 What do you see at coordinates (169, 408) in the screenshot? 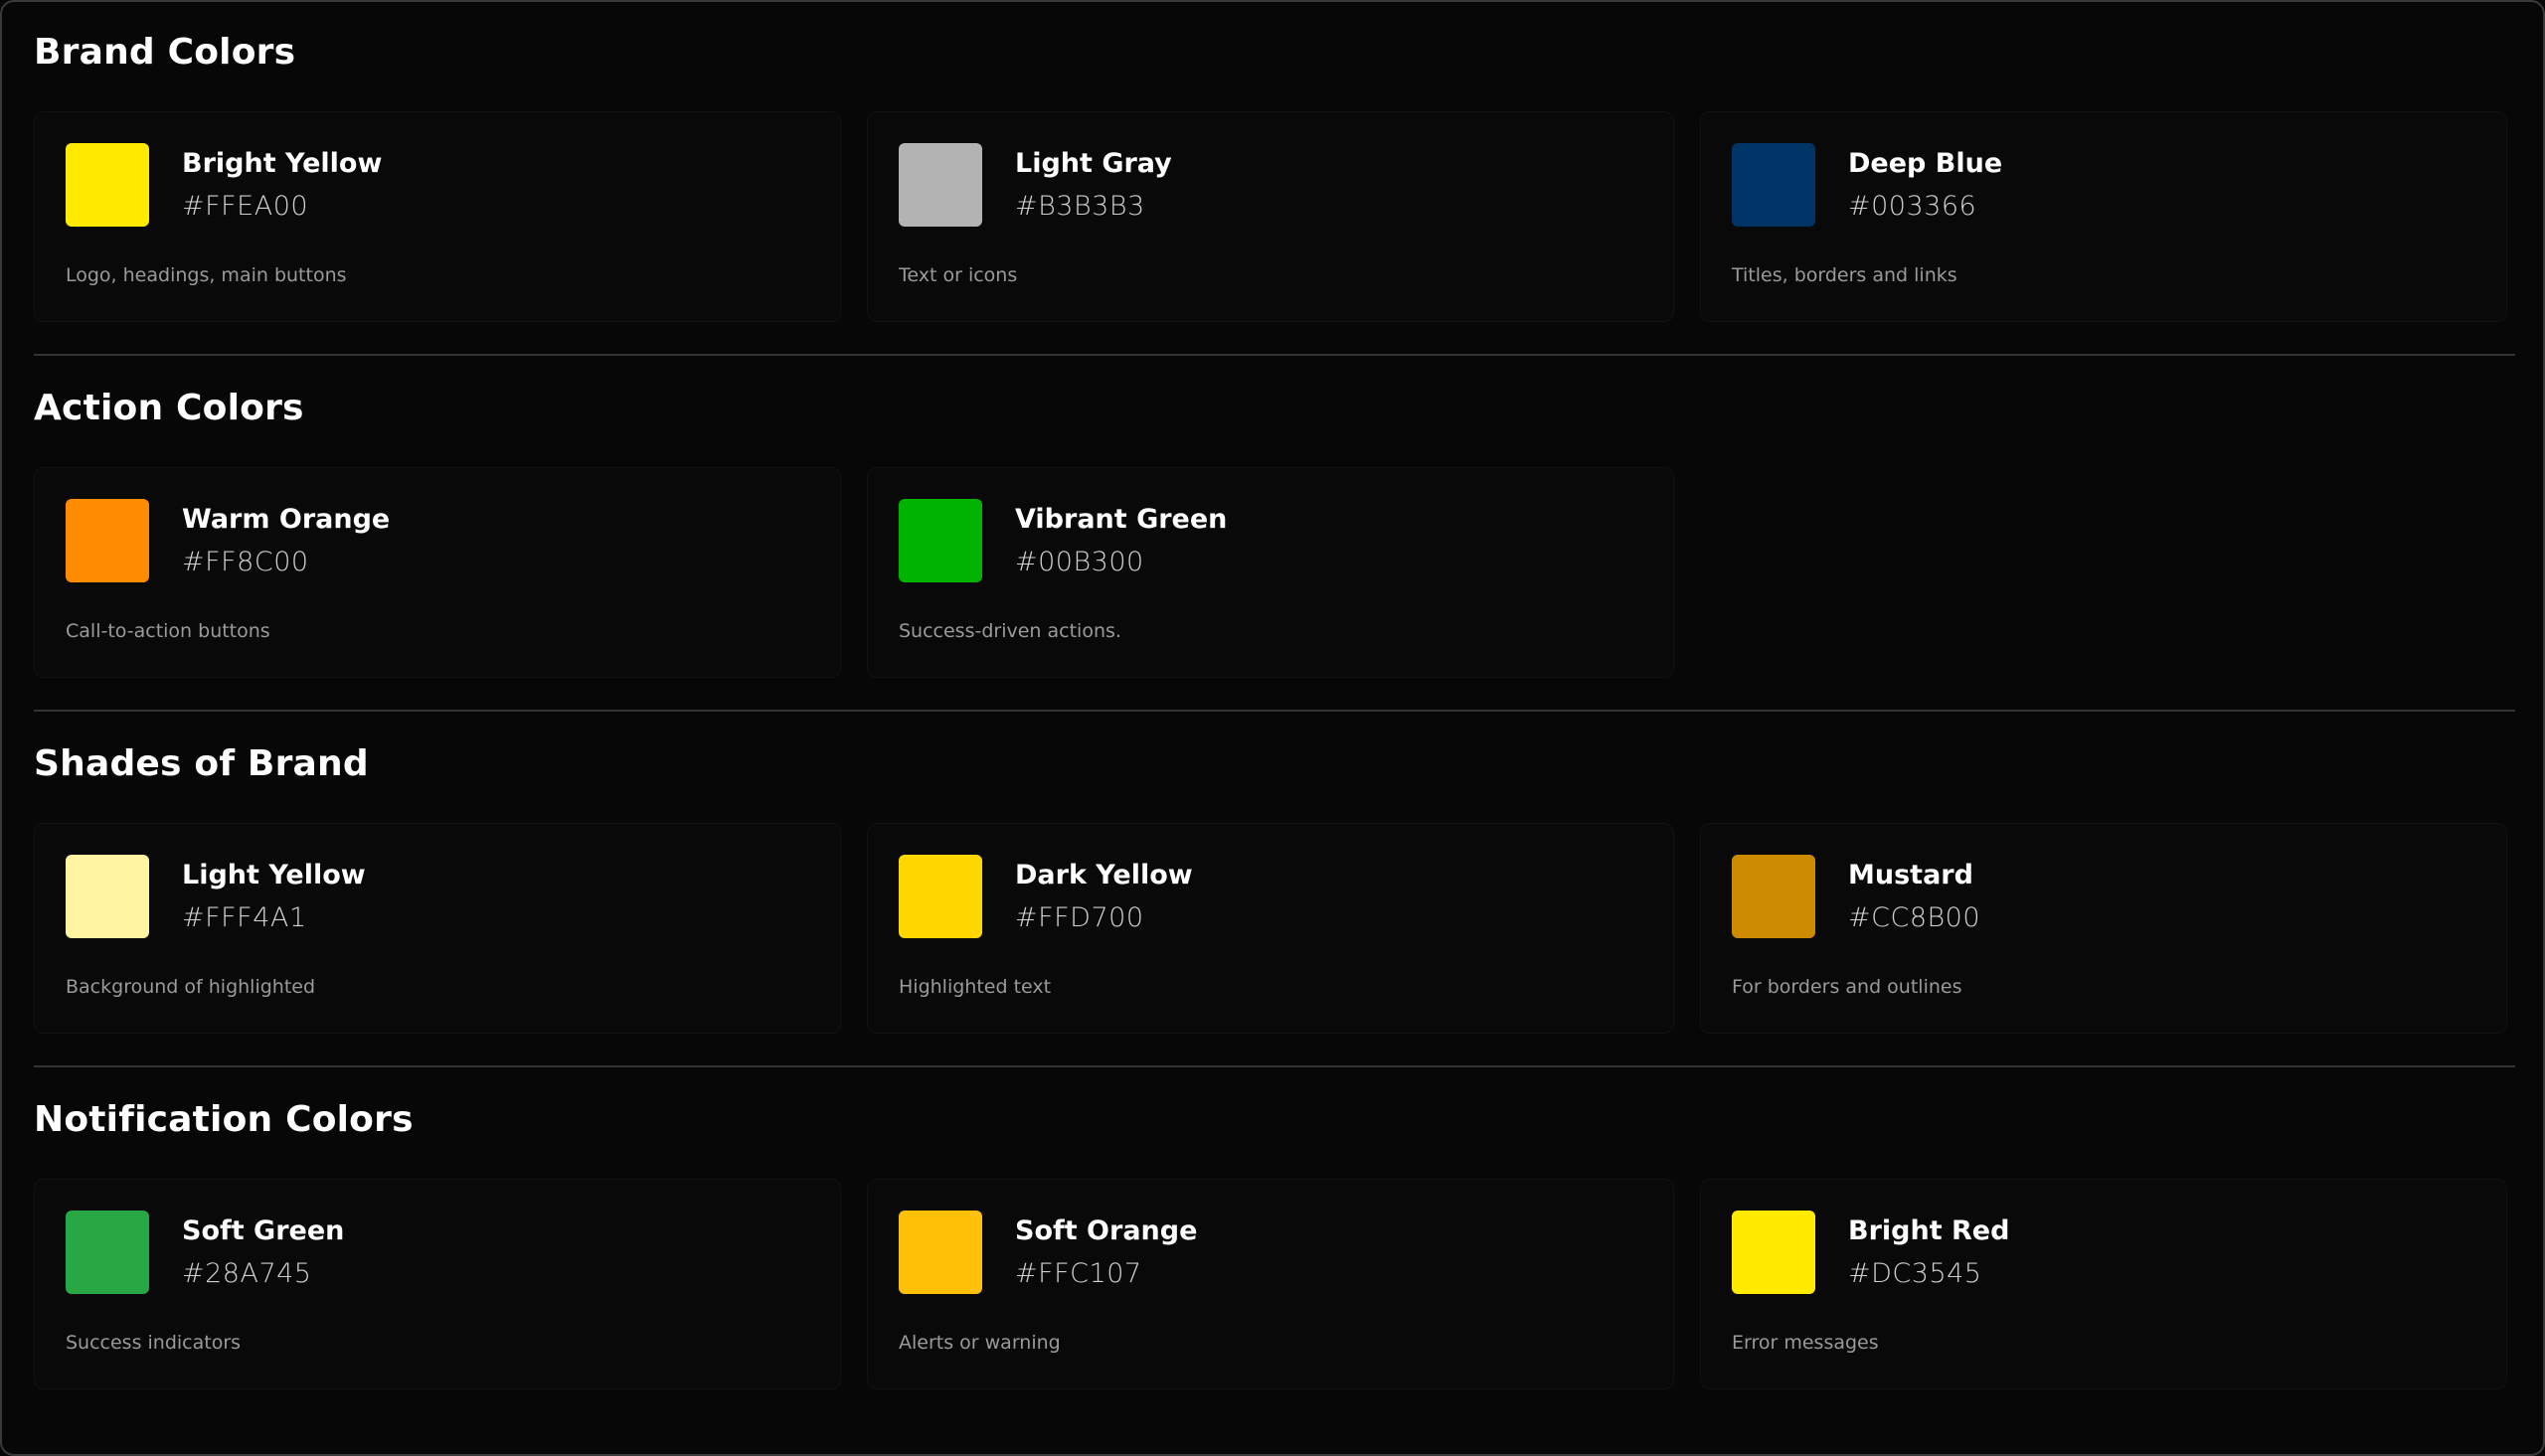
I see `section-title: Action Colors` at bounding box center [169, 408].